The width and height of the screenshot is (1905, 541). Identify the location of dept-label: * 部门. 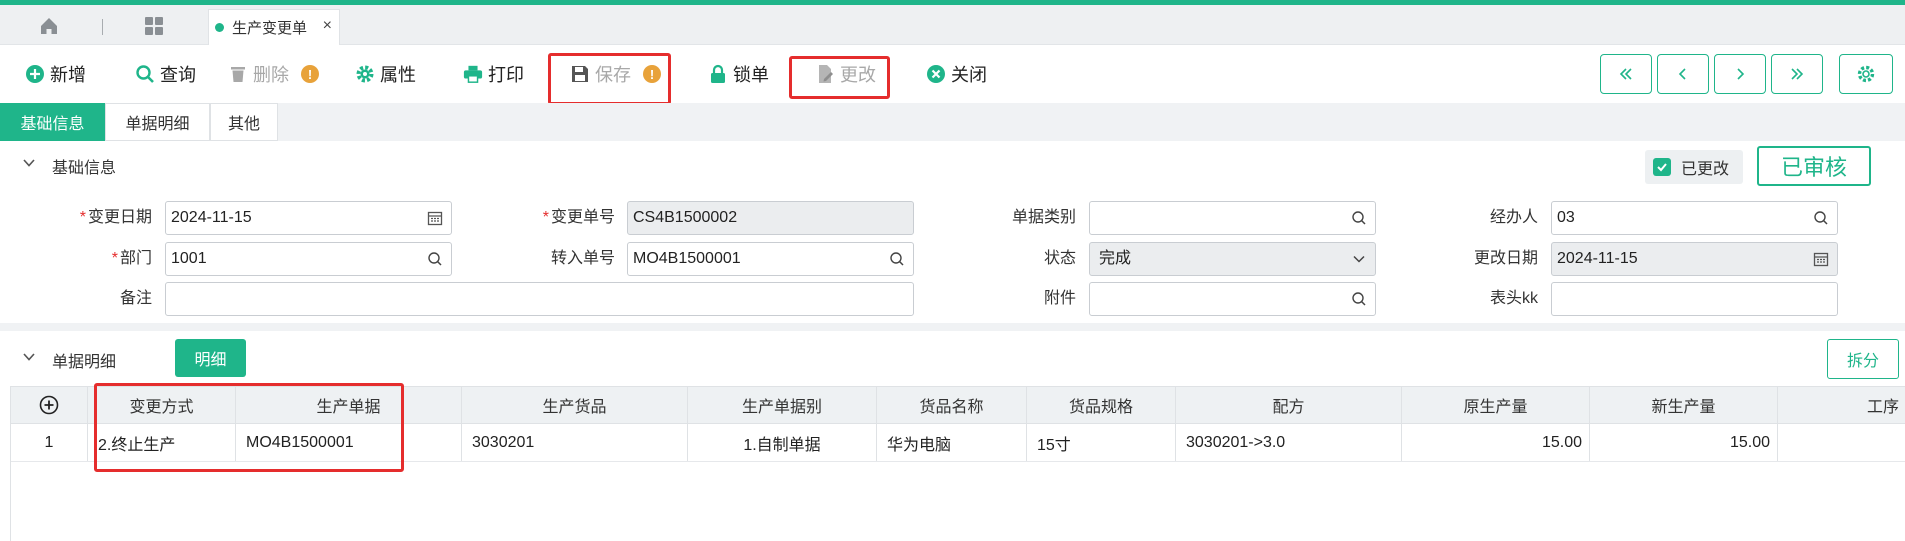
(131, 258).